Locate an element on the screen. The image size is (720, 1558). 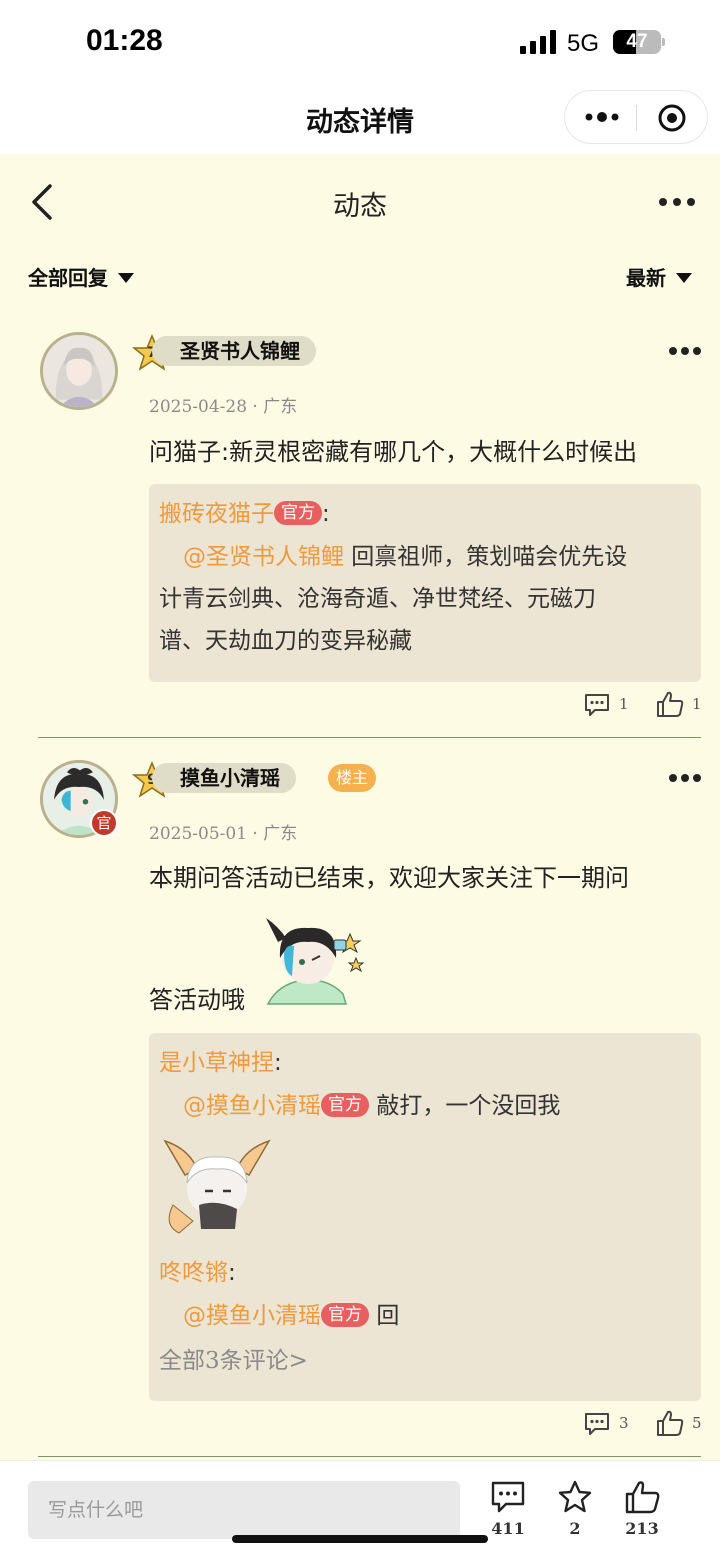
filter-all-replies: 全部回复 is located at coordinates (81, 276).